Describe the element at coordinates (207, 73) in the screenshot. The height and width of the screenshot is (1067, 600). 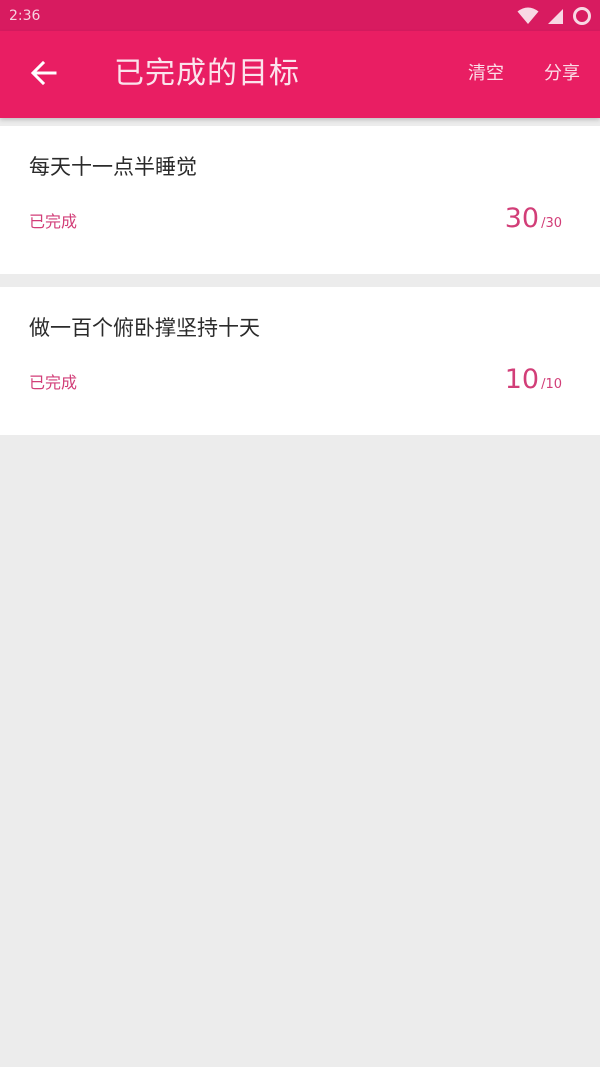
I see `page-title: 已完成的目标` at that location.